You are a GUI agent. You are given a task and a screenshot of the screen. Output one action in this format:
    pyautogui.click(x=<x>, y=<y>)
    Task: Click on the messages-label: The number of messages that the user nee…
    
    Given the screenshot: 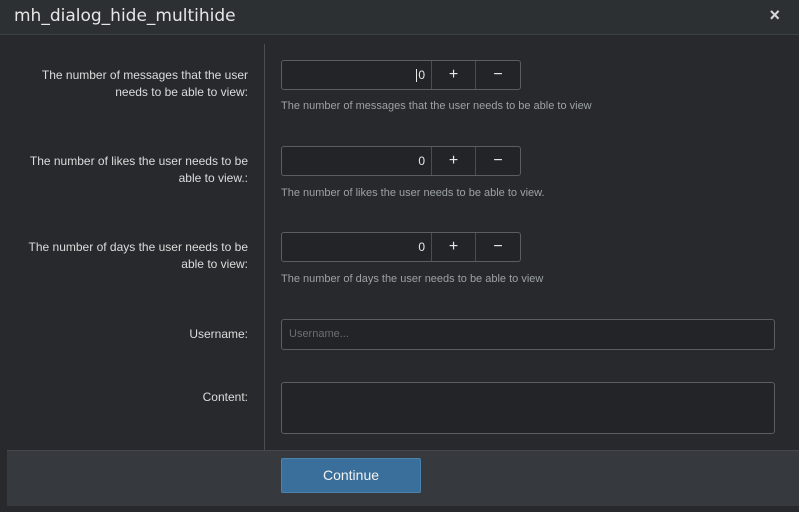 What is the action you would take?
    pyautogui.click(x=144, y=83)
    